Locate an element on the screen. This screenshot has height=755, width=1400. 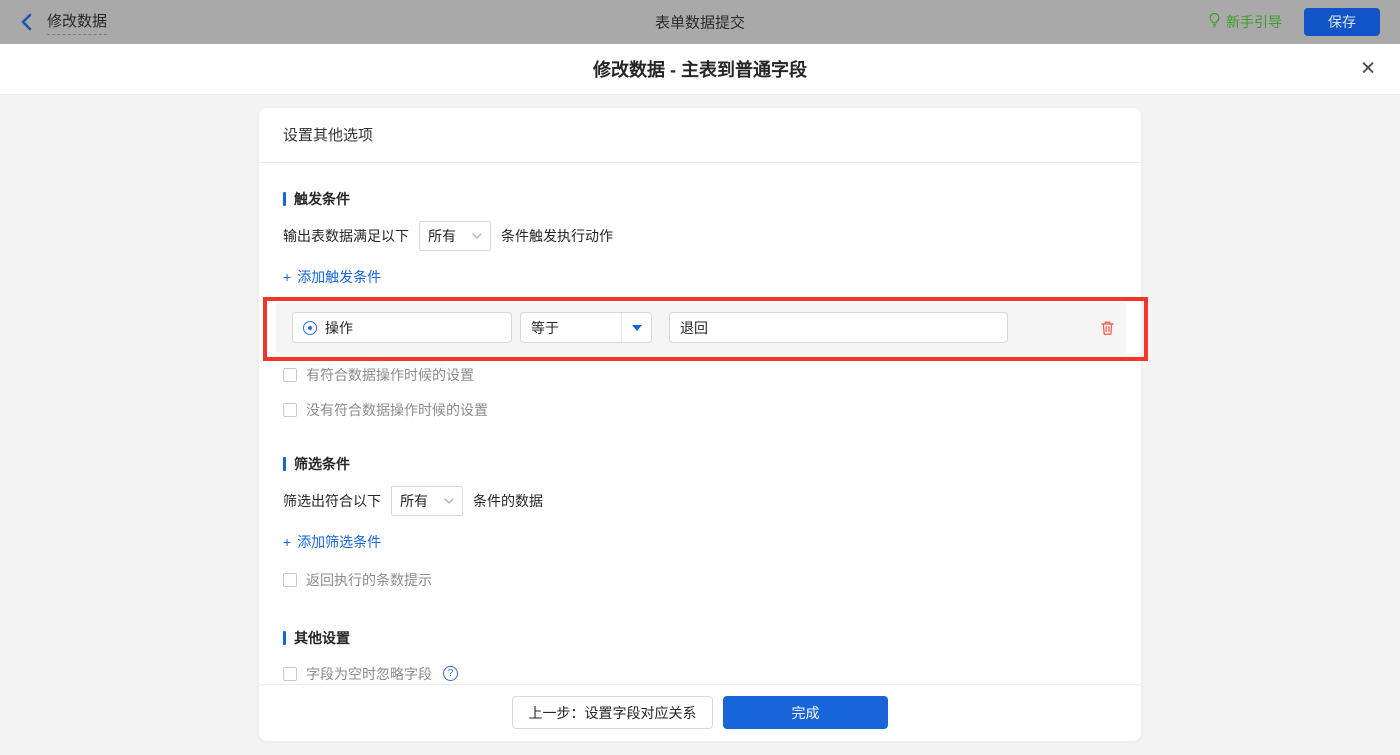
filter-mode-suffix: 条件的数据 is located at coordinates (508, 500).